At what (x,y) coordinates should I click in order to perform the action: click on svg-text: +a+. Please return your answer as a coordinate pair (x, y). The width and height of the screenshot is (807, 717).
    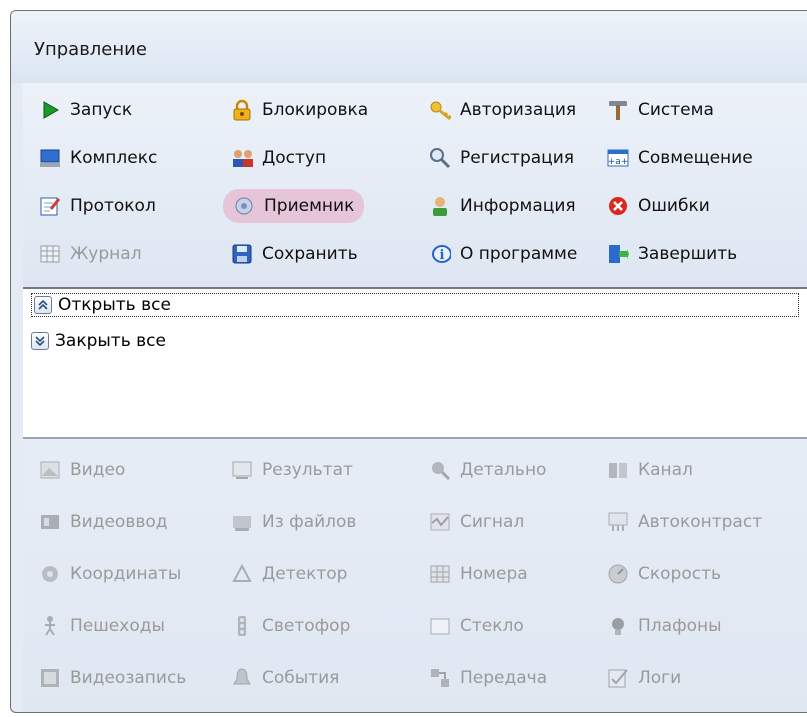
    Looking at the image, I should click on (618, 162).